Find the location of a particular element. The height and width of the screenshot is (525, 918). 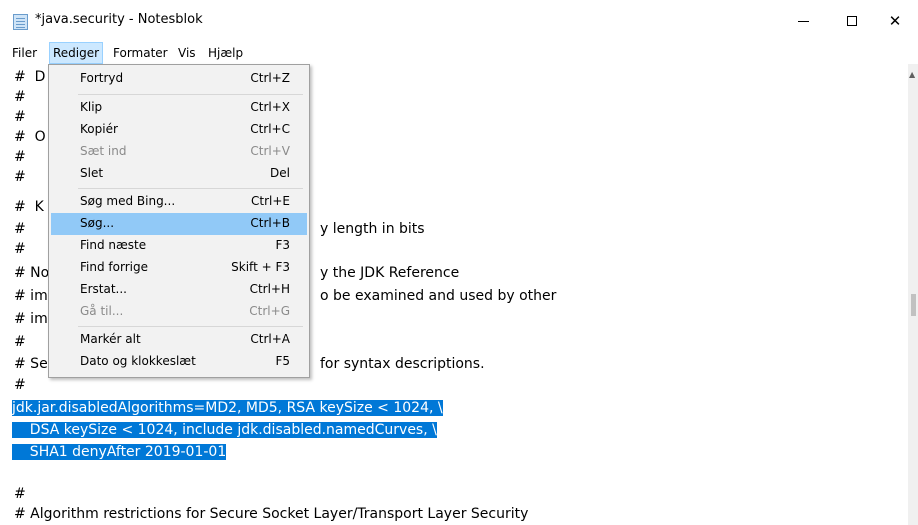

selected-text: SHA1 denyAfter 2019-01-01 is located at coordinates (119, 452).